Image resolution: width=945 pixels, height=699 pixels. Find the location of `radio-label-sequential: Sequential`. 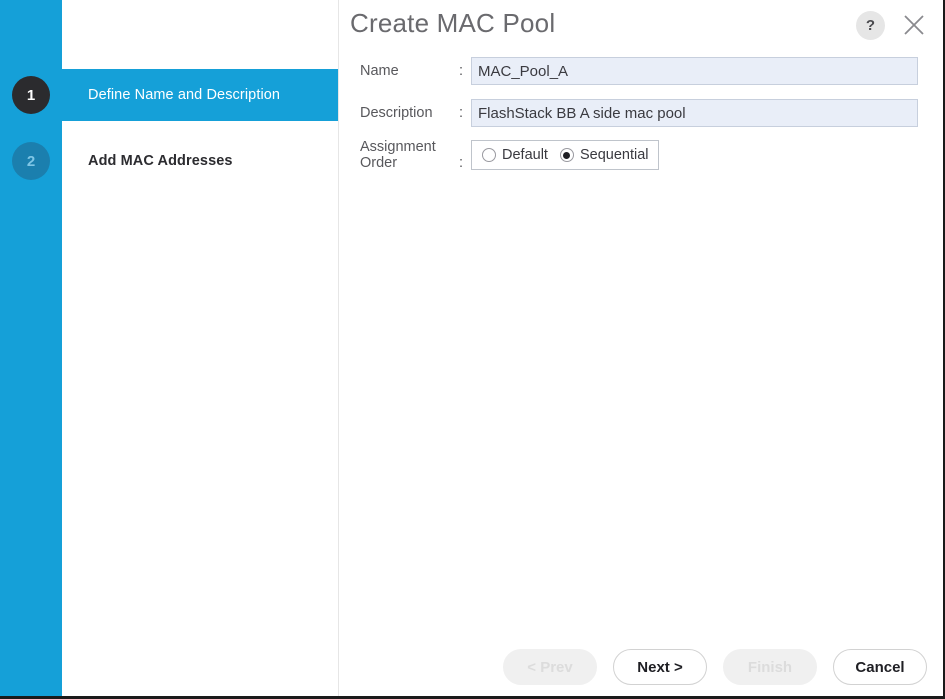

radio-label-sequential: Sequential is located at coordinates (614, 155).